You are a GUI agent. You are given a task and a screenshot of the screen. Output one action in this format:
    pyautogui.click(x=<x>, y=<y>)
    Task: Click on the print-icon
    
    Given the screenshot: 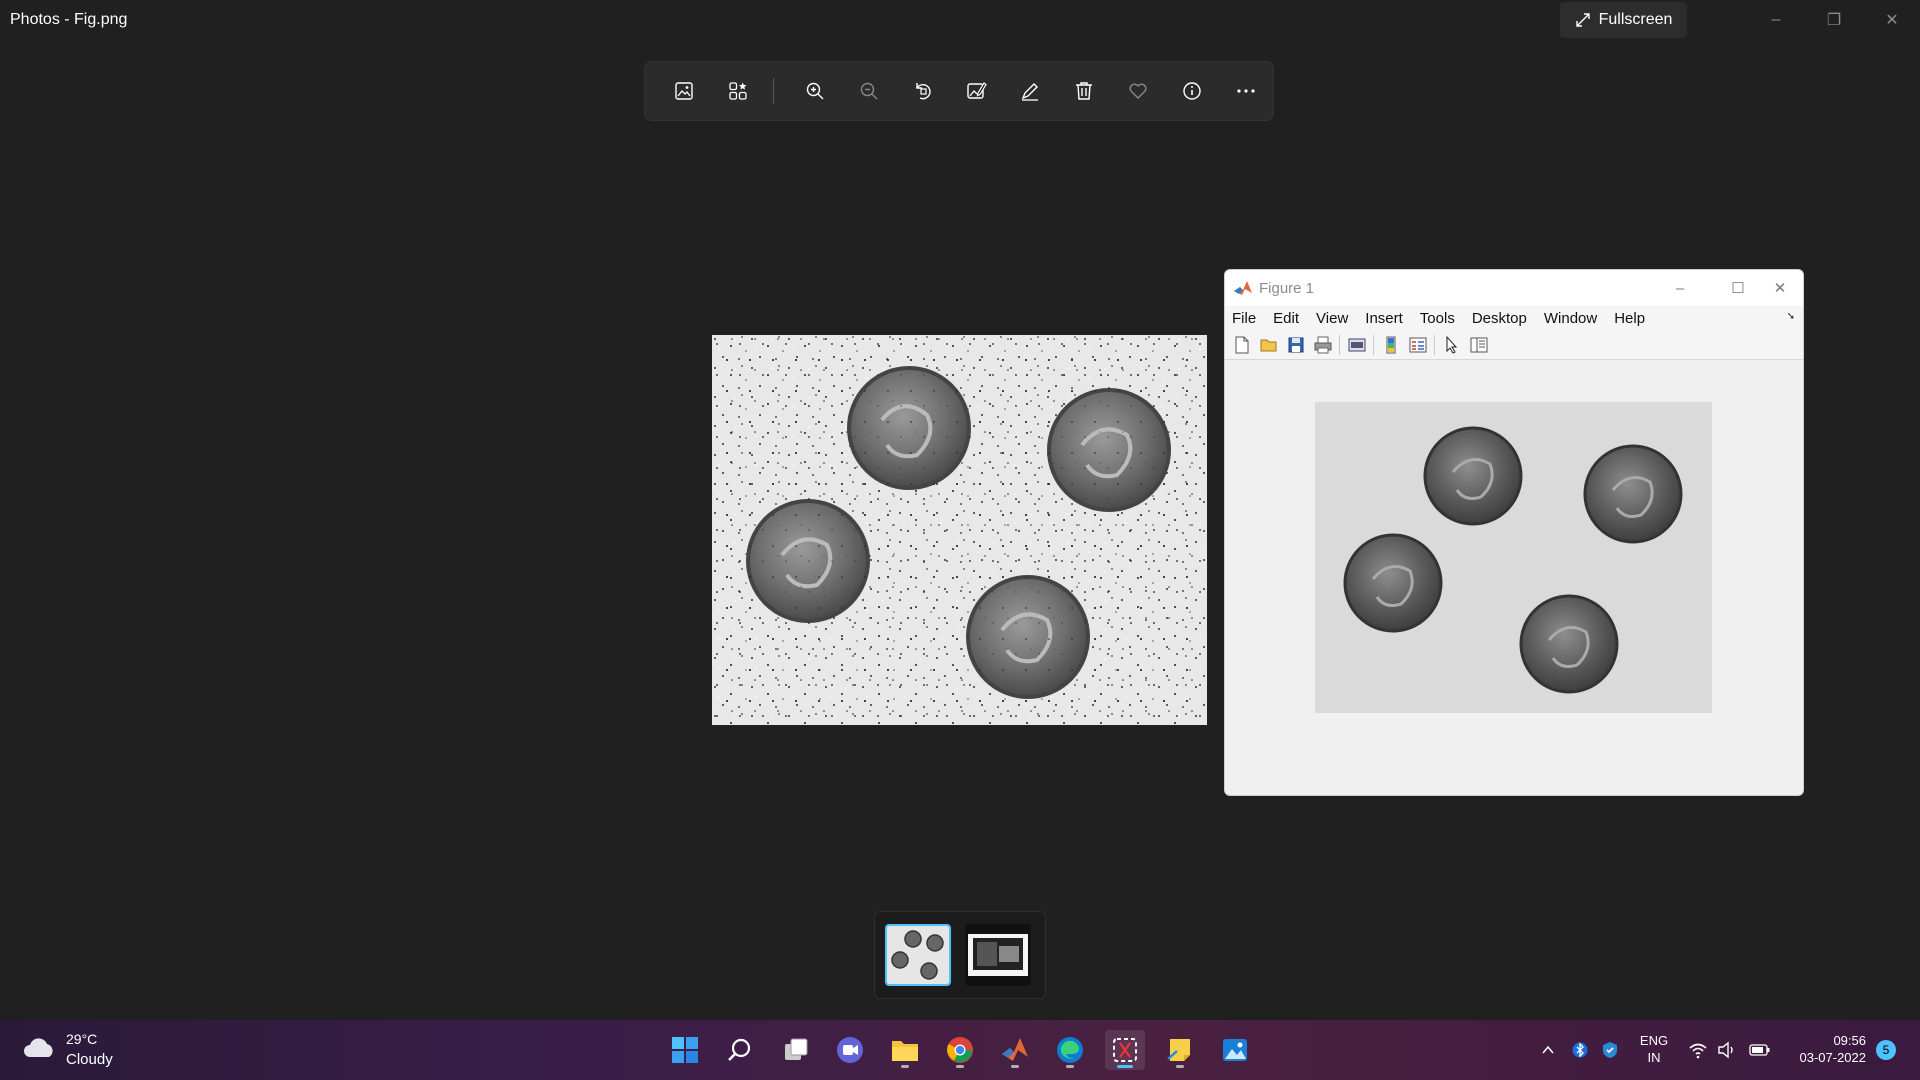 What is the action you would take?
    pyautogui.click(x=1322, y=345)
    